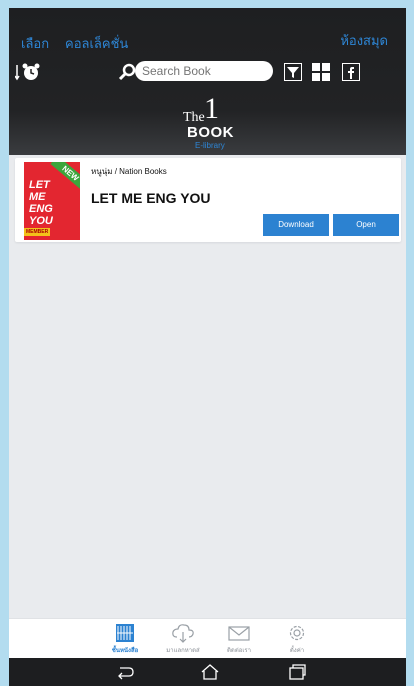 Image resolution: width=414 pixels, height=686 pixels. Describe the element at coordinates (297, 651) in the screenshot. I see `tab-label: ตั้งค่า` at that location.